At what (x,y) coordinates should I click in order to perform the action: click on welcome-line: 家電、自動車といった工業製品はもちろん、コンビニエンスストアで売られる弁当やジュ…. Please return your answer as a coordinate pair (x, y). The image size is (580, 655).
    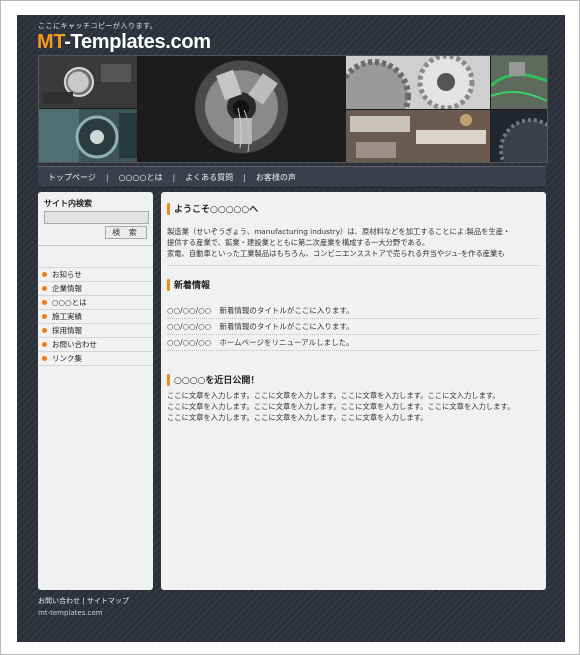
    Looking at the image, I should click on (336, 253).